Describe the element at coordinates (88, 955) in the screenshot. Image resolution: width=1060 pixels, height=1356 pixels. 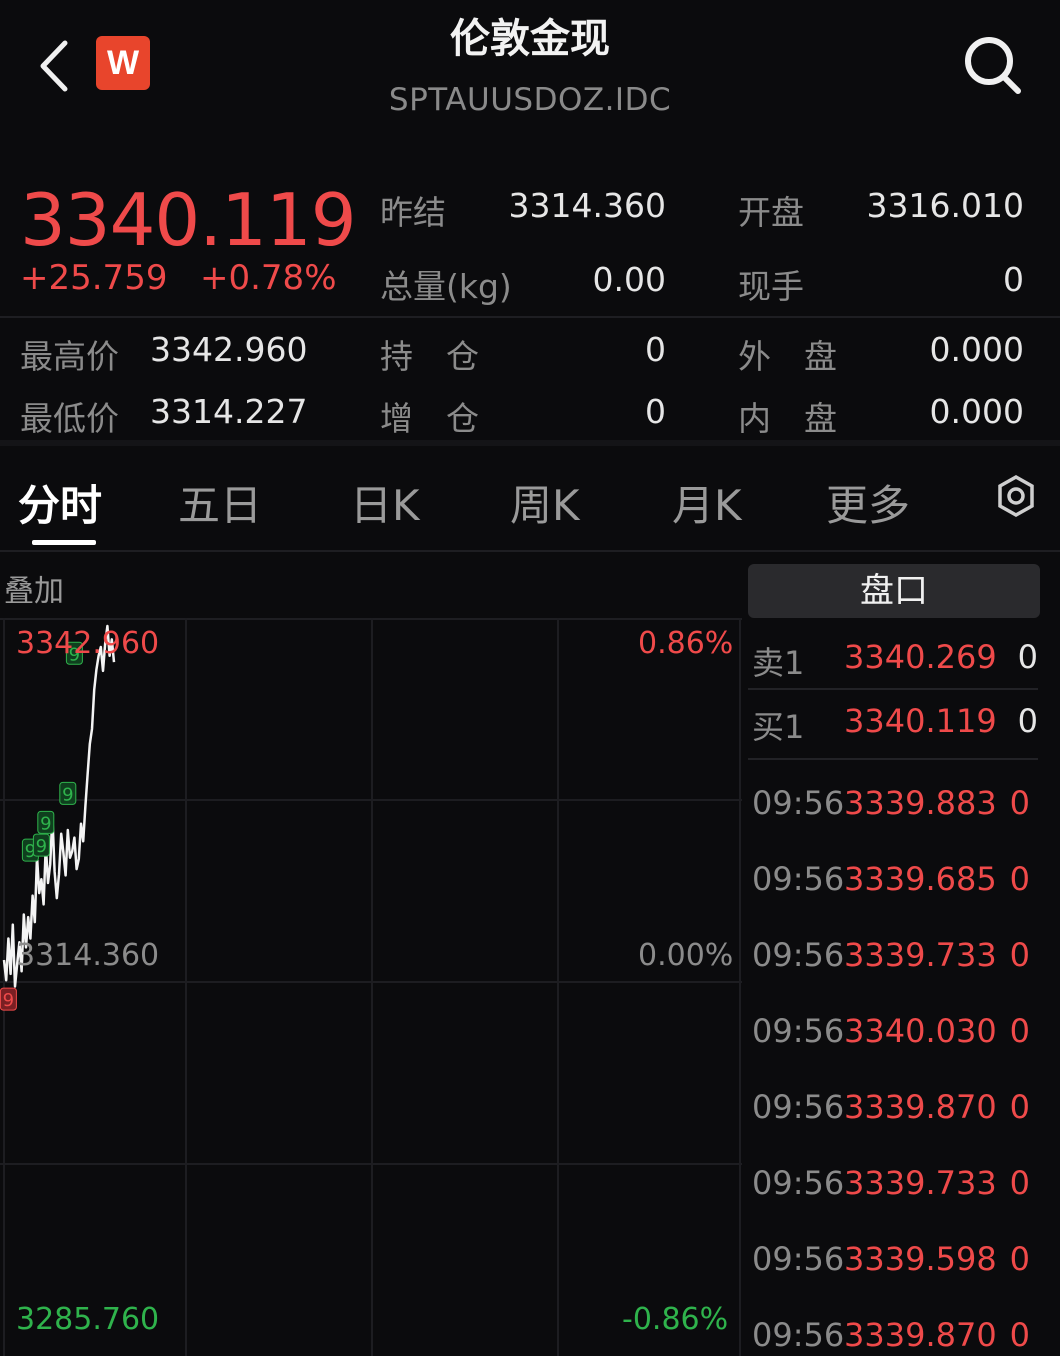
I see `y-axis-mid-price: 3314.360` at that location.